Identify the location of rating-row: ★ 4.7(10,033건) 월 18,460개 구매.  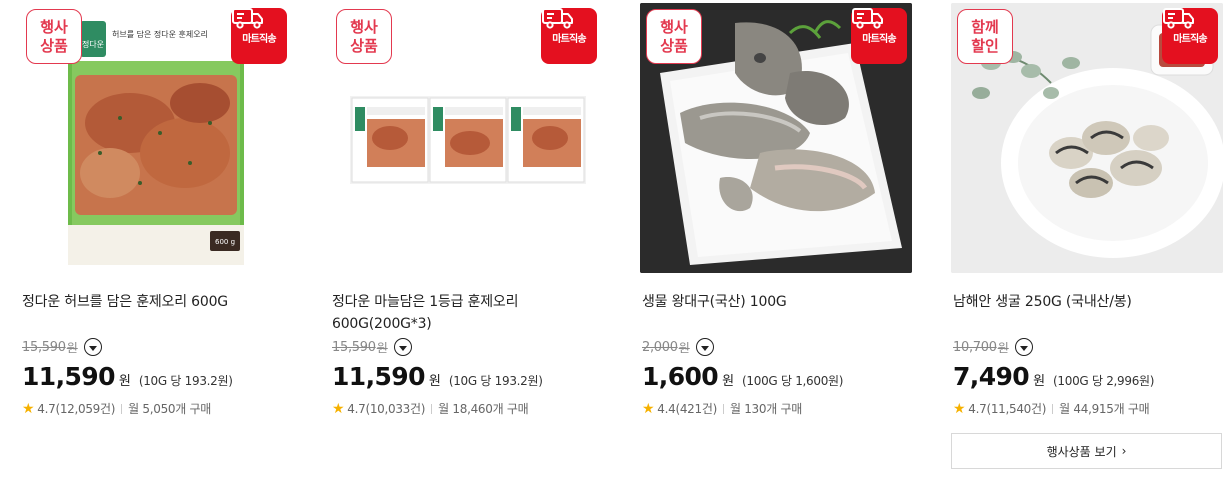
(430, 408).